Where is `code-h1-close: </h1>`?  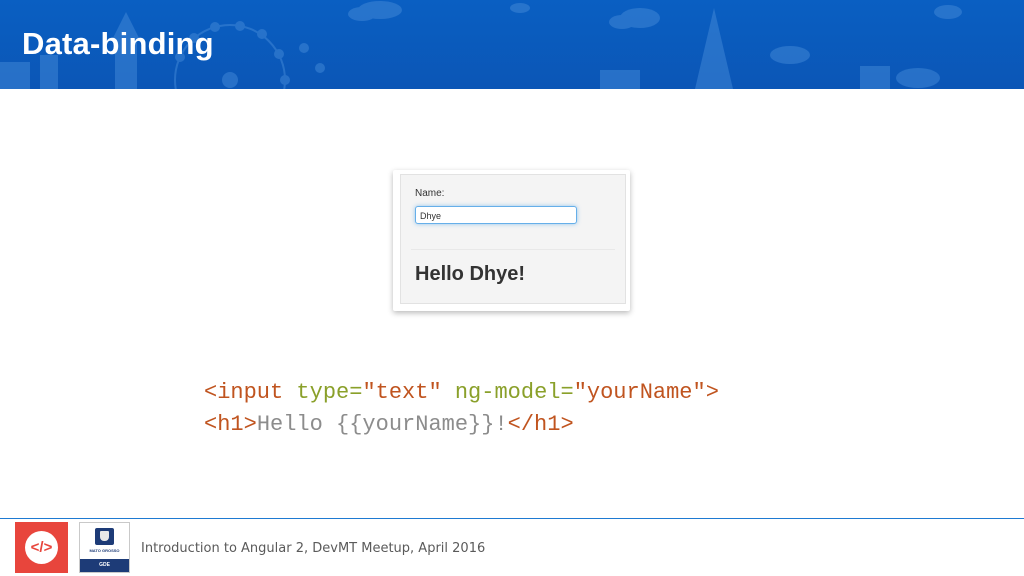 code-h1-close: </h1> is located at coordinates (540, 424).